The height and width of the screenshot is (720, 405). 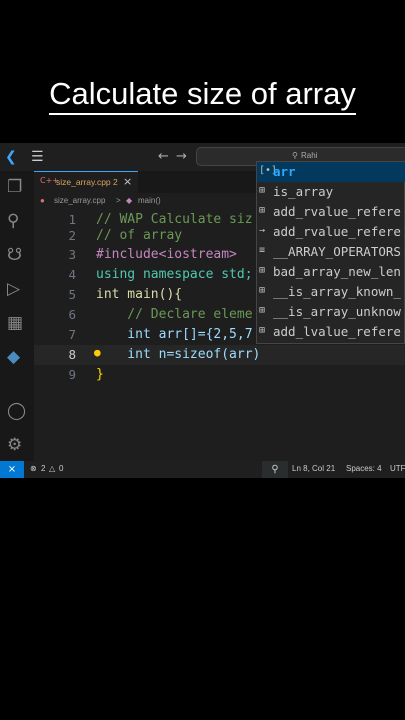 I want to click on line-text: }, so click(x=100, y=374).